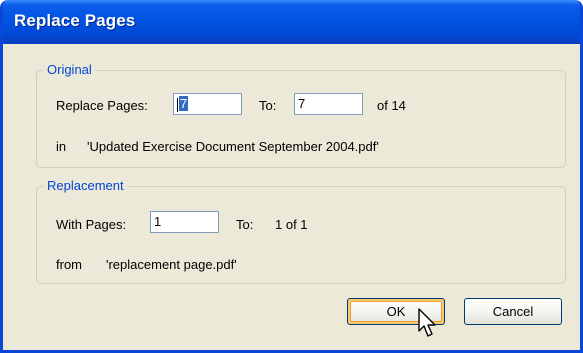  Describe the element at coordinates (268, 105) in the screenshot. I see `replace-to-label: To:` at that location.